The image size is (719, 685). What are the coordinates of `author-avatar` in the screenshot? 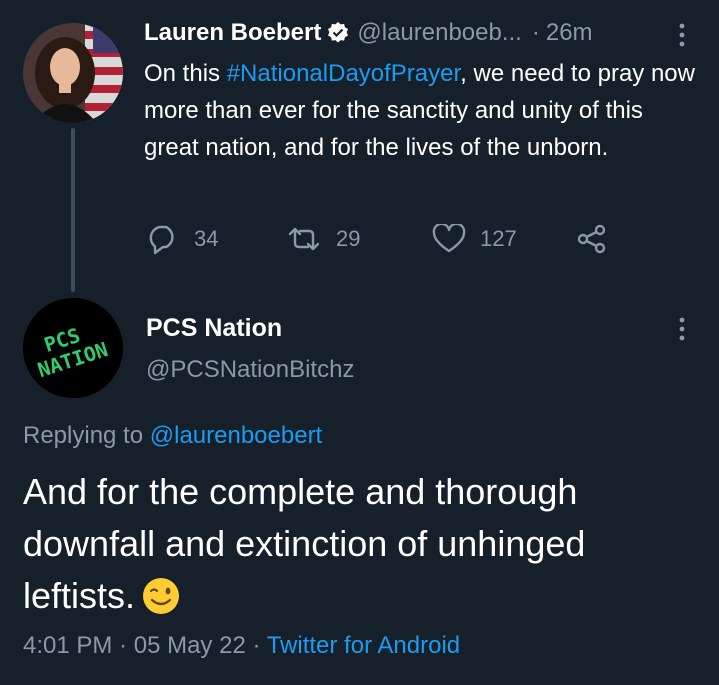 It's located at (73, 73).